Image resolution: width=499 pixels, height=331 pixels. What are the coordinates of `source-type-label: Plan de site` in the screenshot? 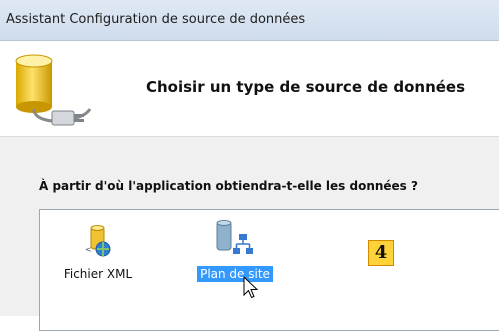 It's located at (235, 274).